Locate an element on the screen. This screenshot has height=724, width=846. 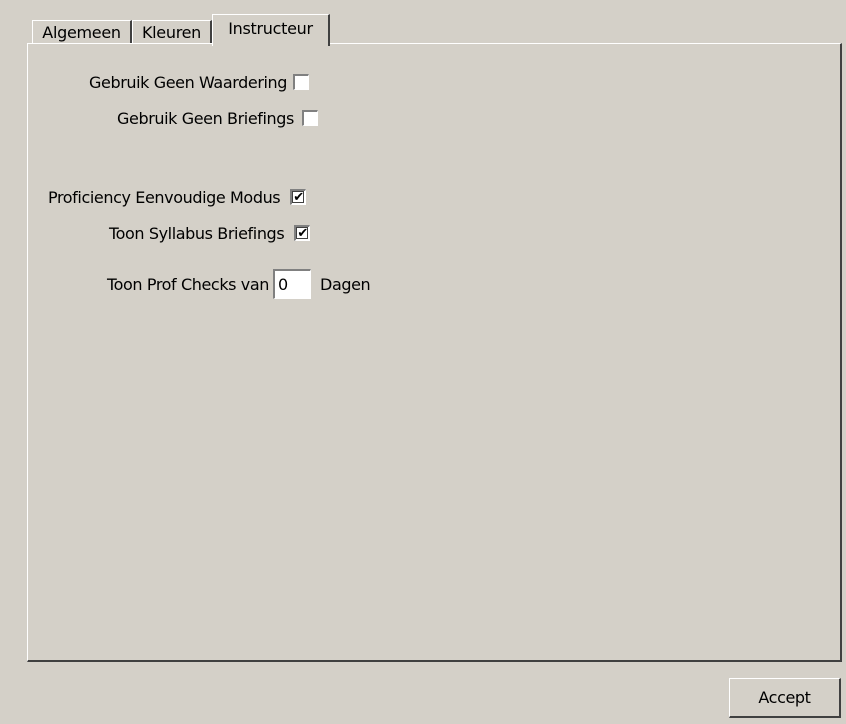
proficiency-simple-checkbox: ✔ is located at coordinates (298, 197).